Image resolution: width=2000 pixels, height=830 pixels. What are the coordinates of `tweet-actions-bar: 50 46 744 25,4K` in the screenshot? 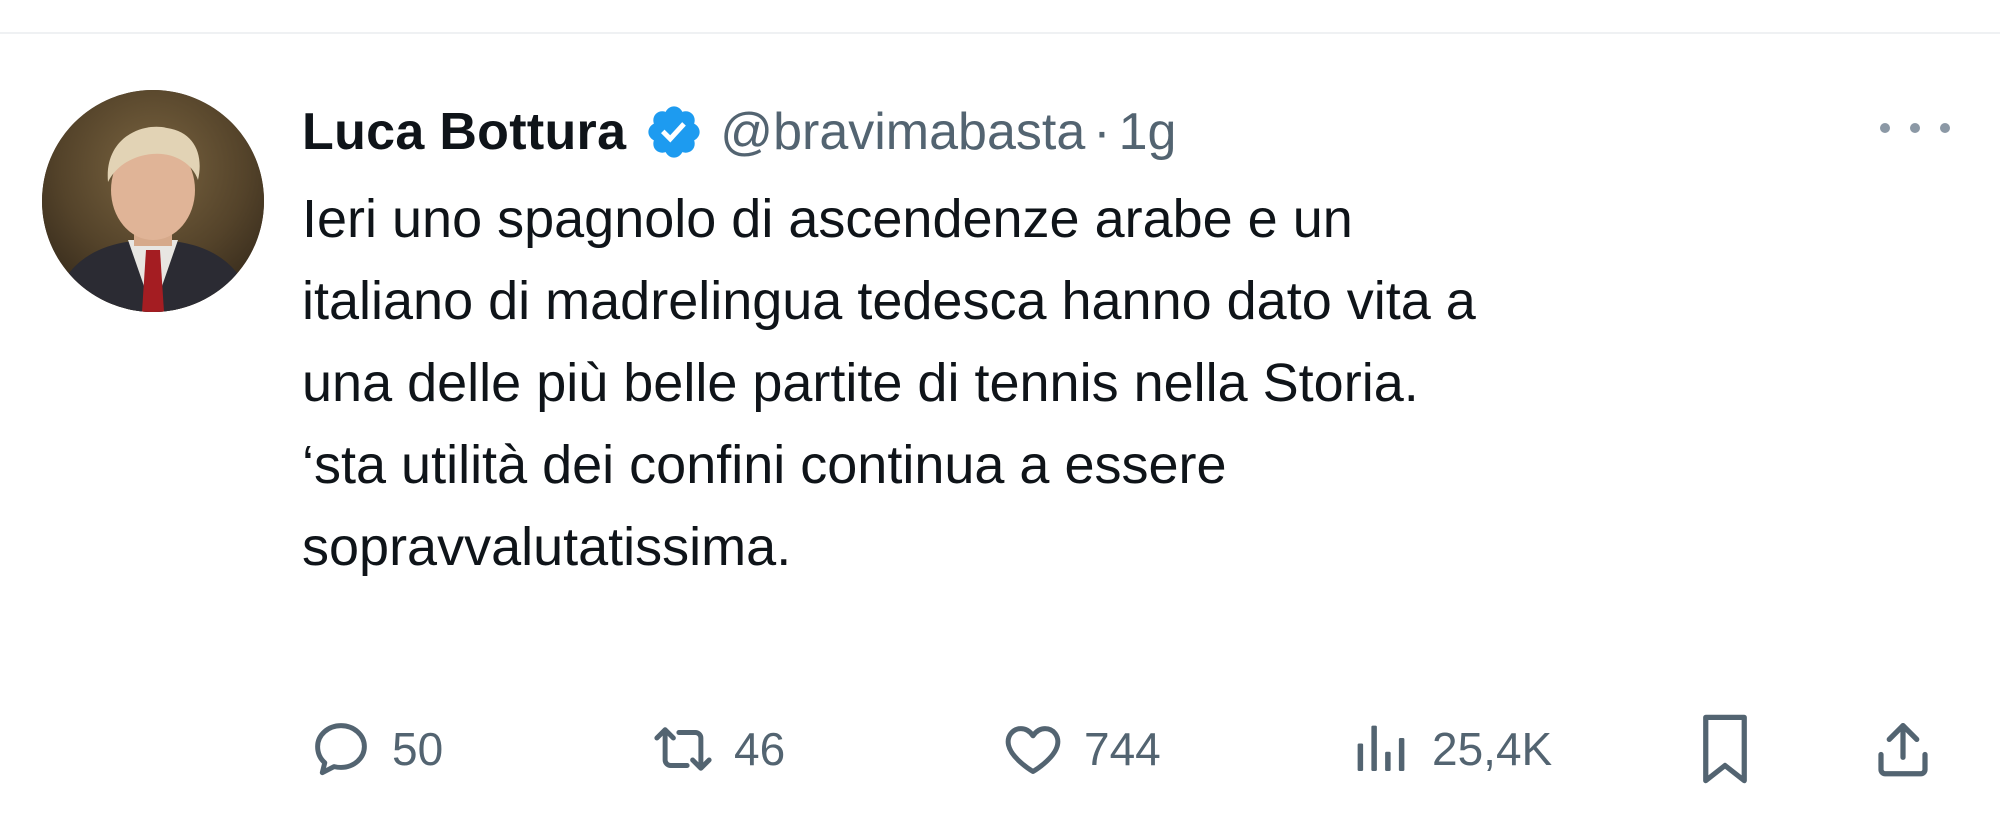 It's located at (1130, 749).